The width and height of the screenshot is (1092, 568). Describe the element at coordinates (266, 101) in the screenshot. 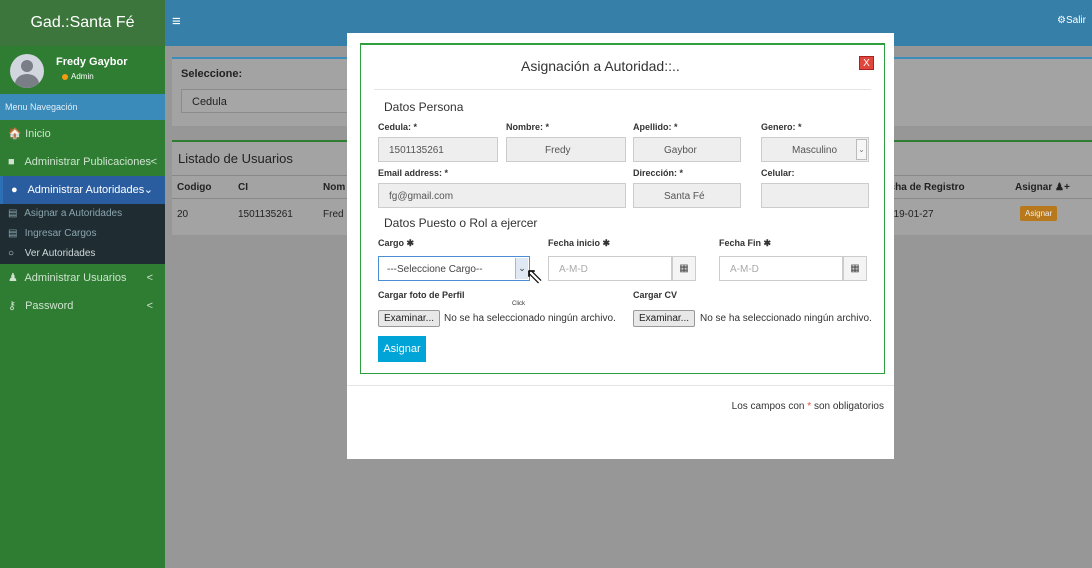

I see `search-type-select: Cedula` at that location.